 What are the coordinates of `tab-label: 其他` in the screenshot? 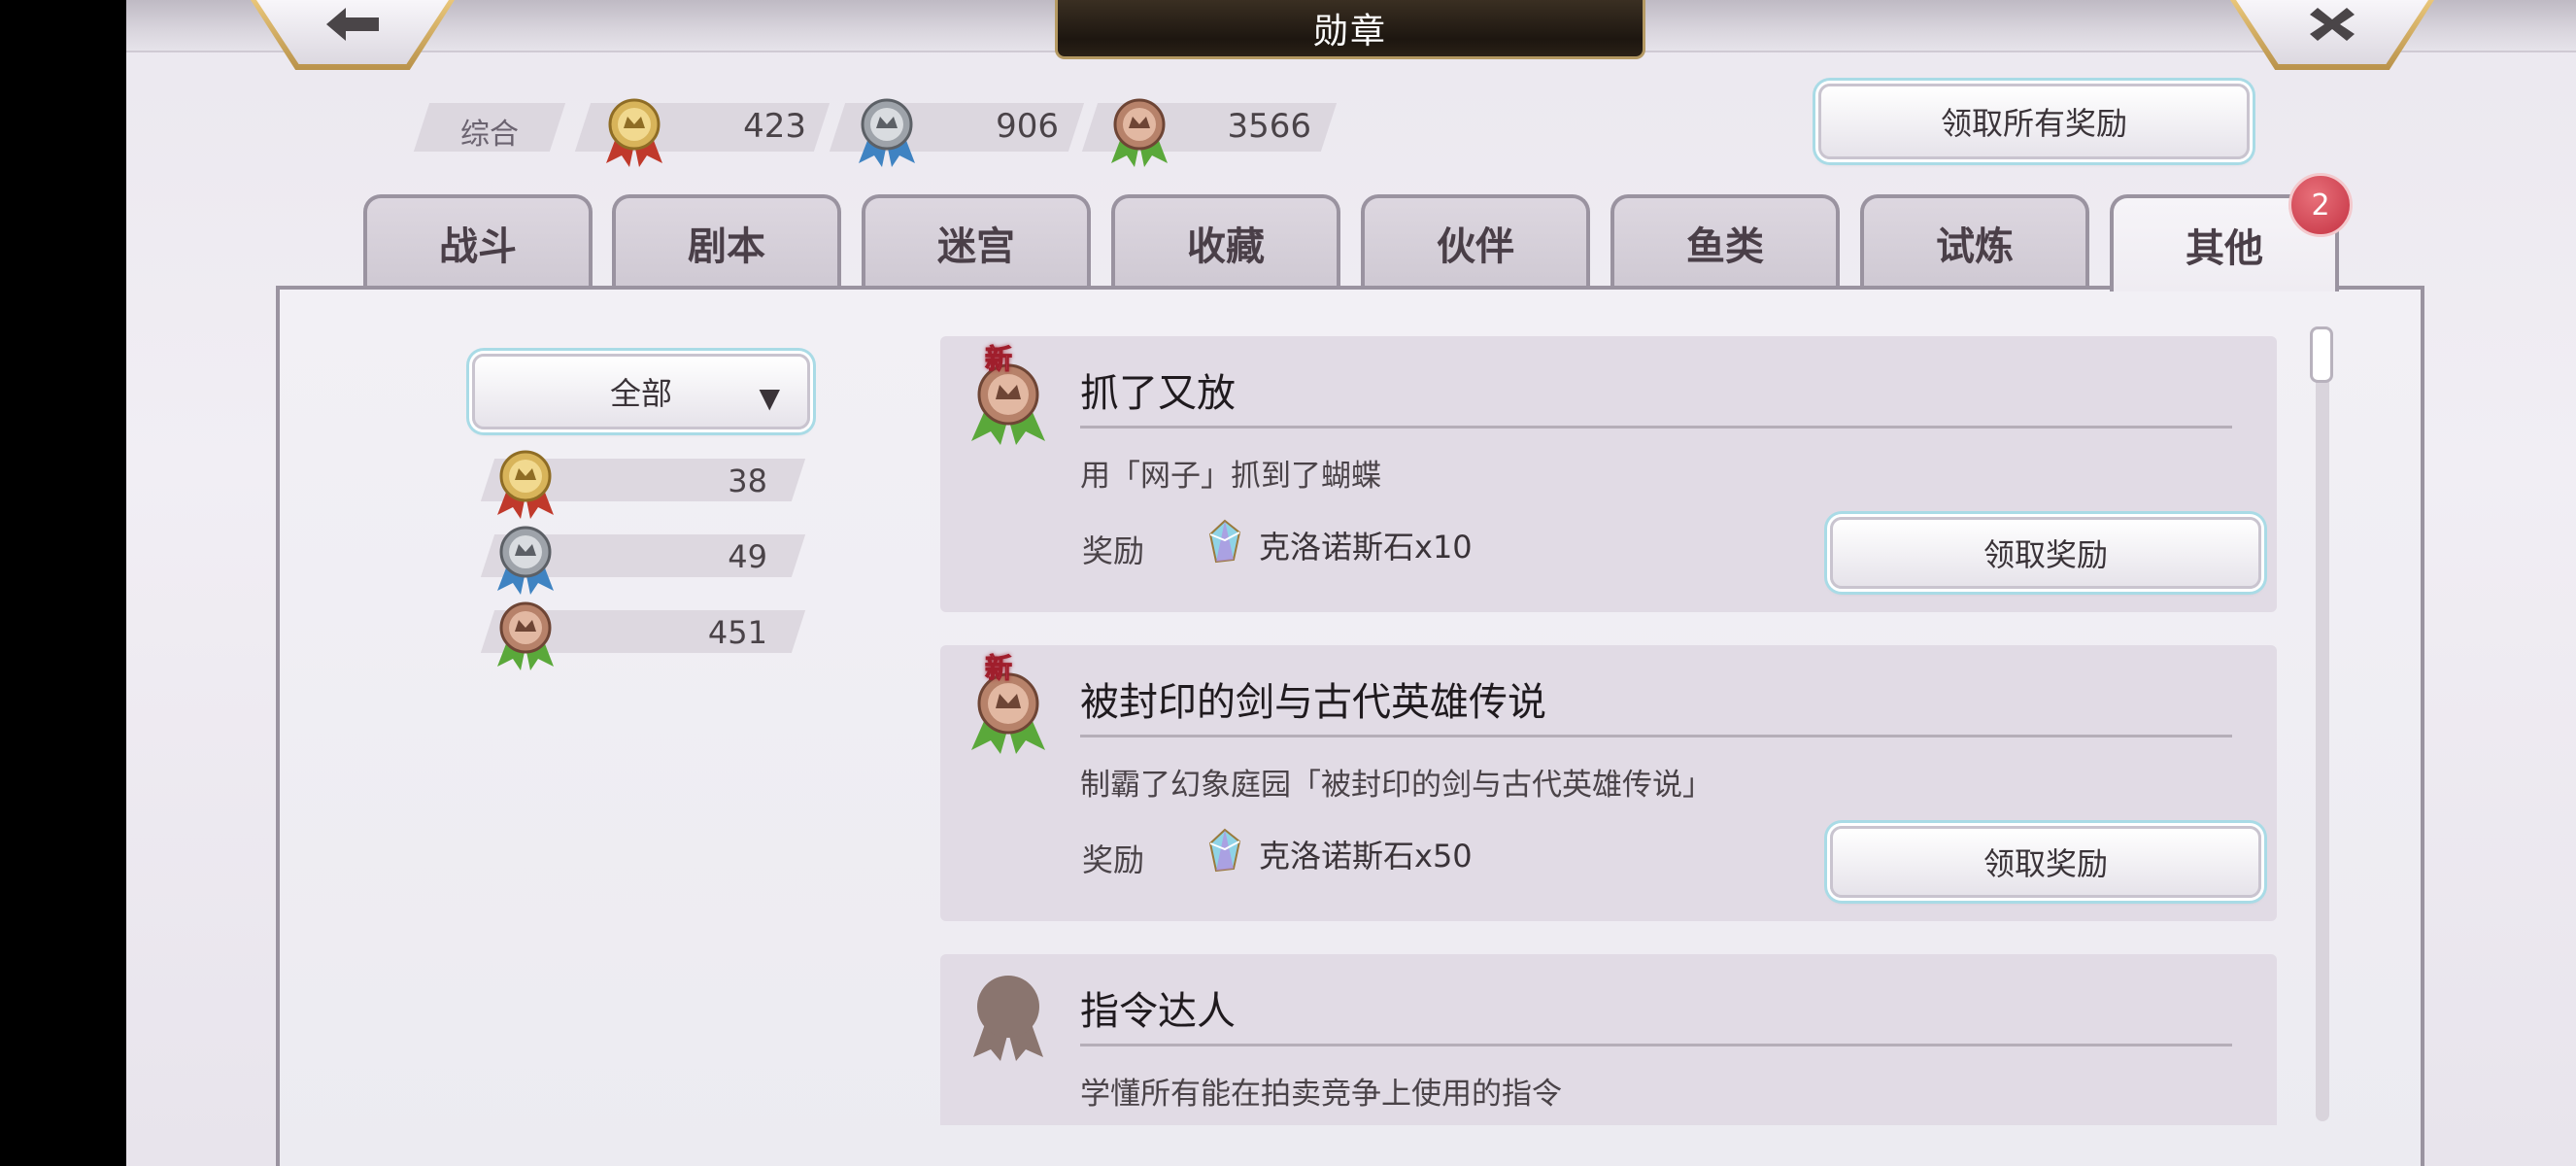 It's located at (2224, 248).